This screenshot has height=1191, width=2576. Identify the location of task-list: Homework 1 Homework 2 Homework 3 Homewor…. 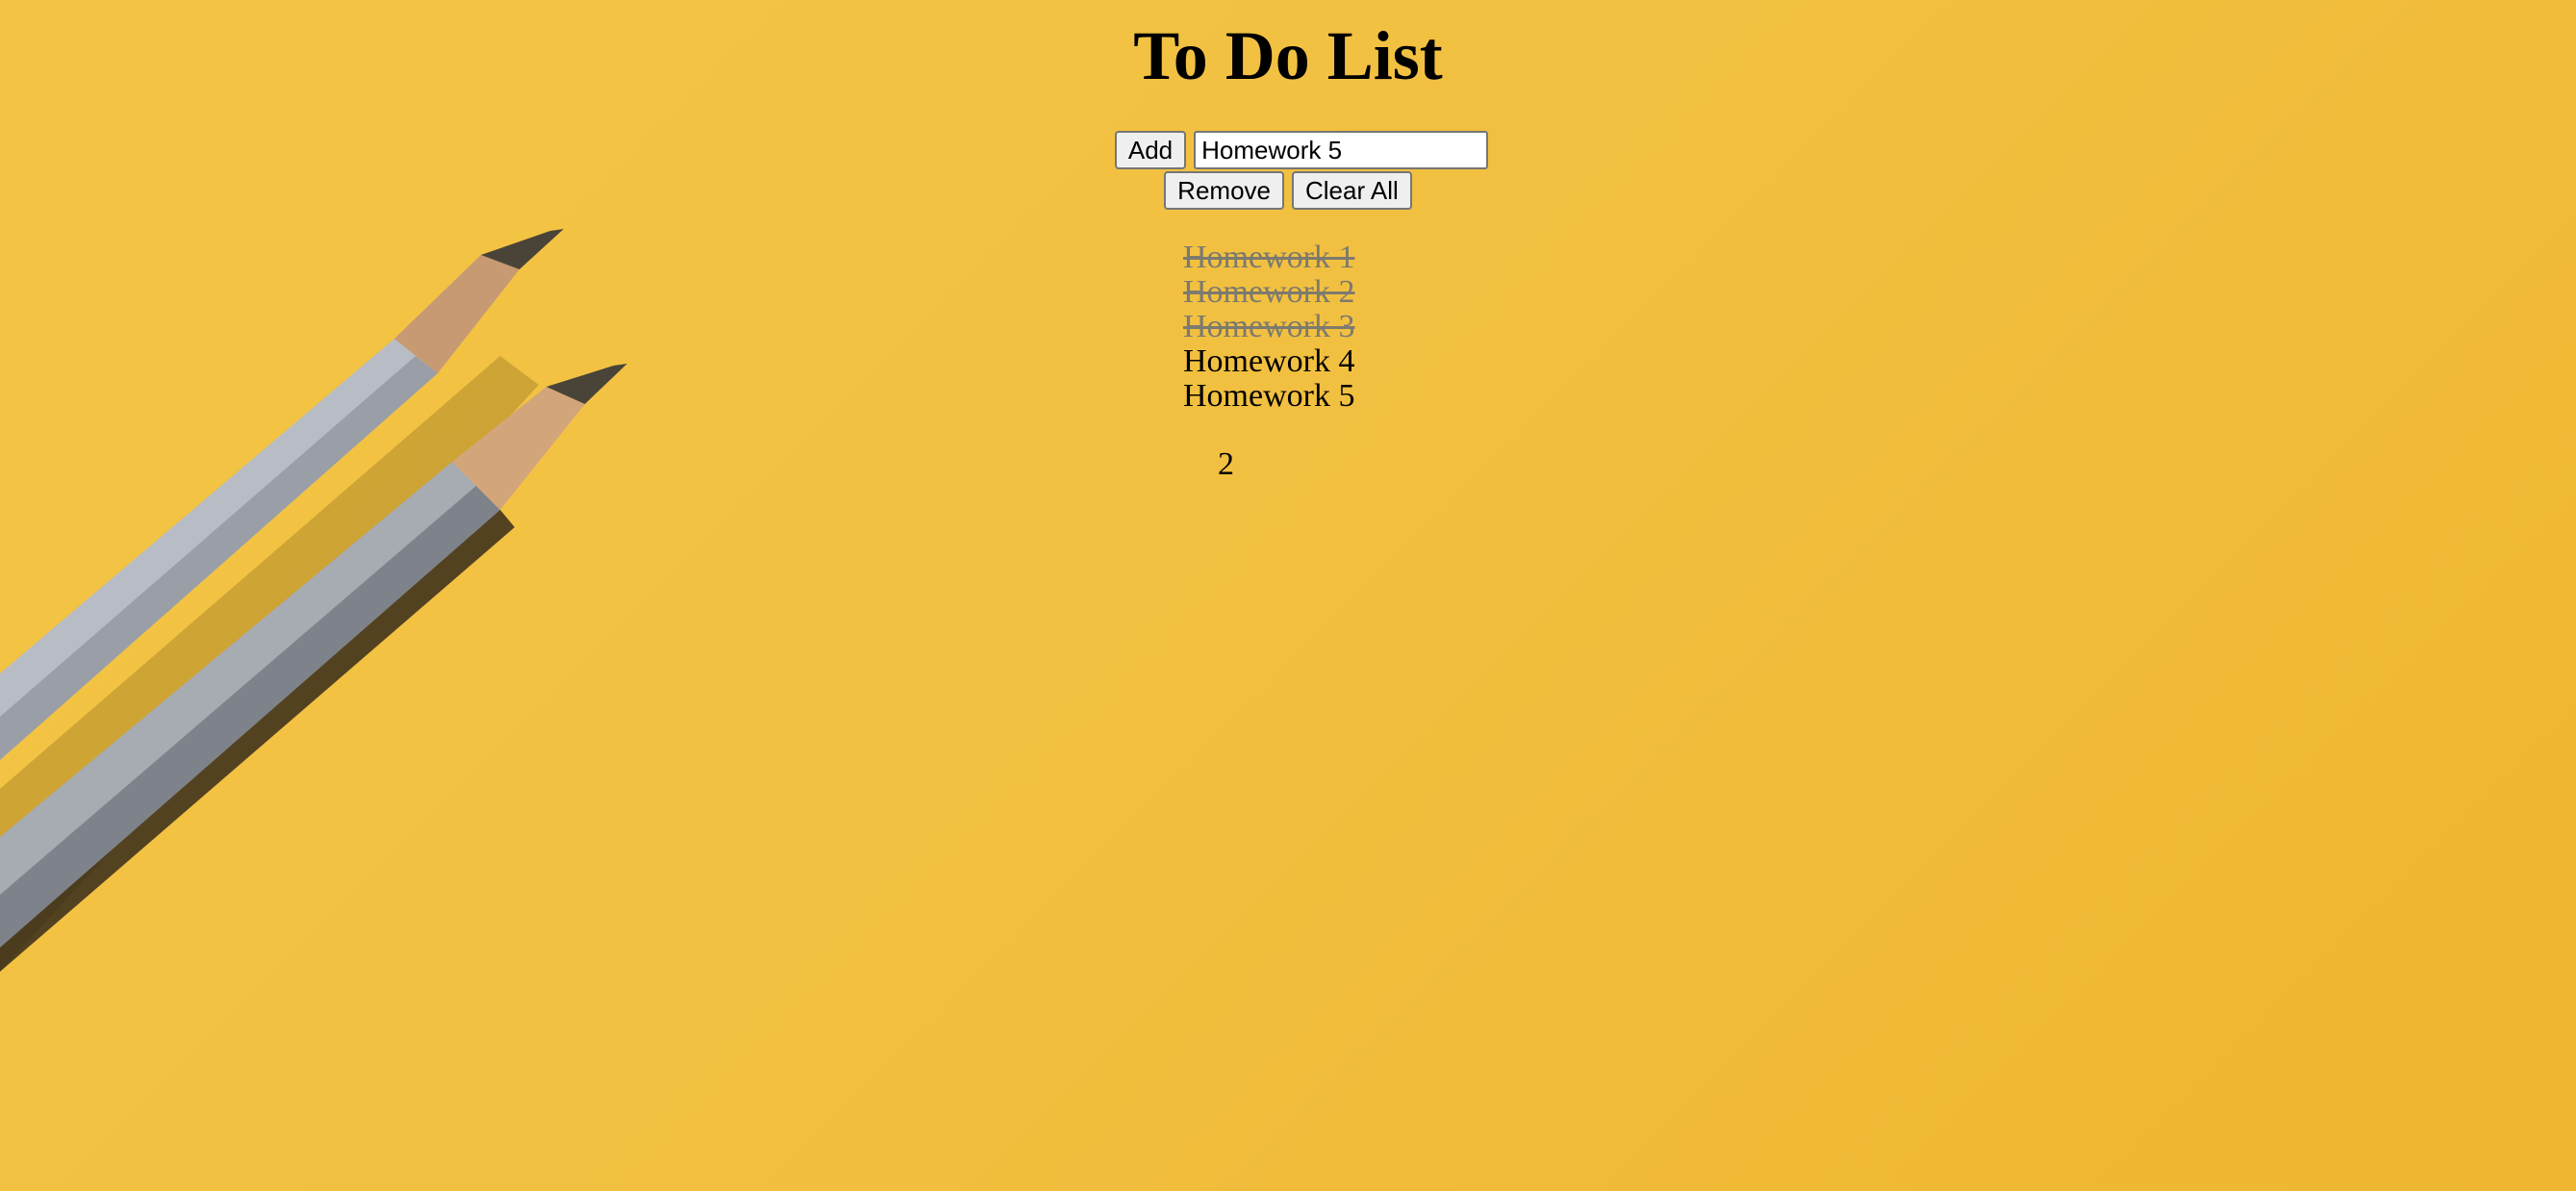
(1269, 327).